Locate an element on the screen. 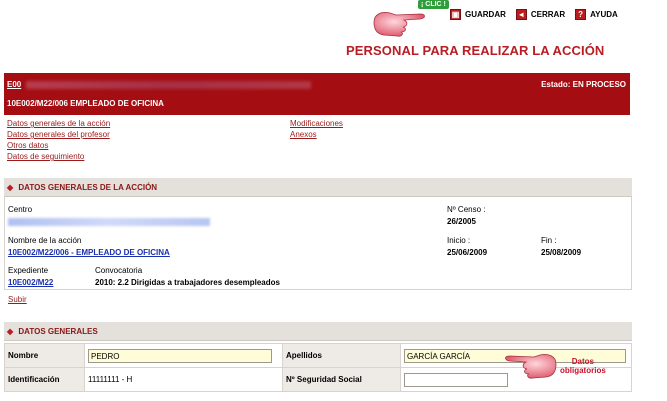  centro-field: Centro is located at coordinates (109, 215).